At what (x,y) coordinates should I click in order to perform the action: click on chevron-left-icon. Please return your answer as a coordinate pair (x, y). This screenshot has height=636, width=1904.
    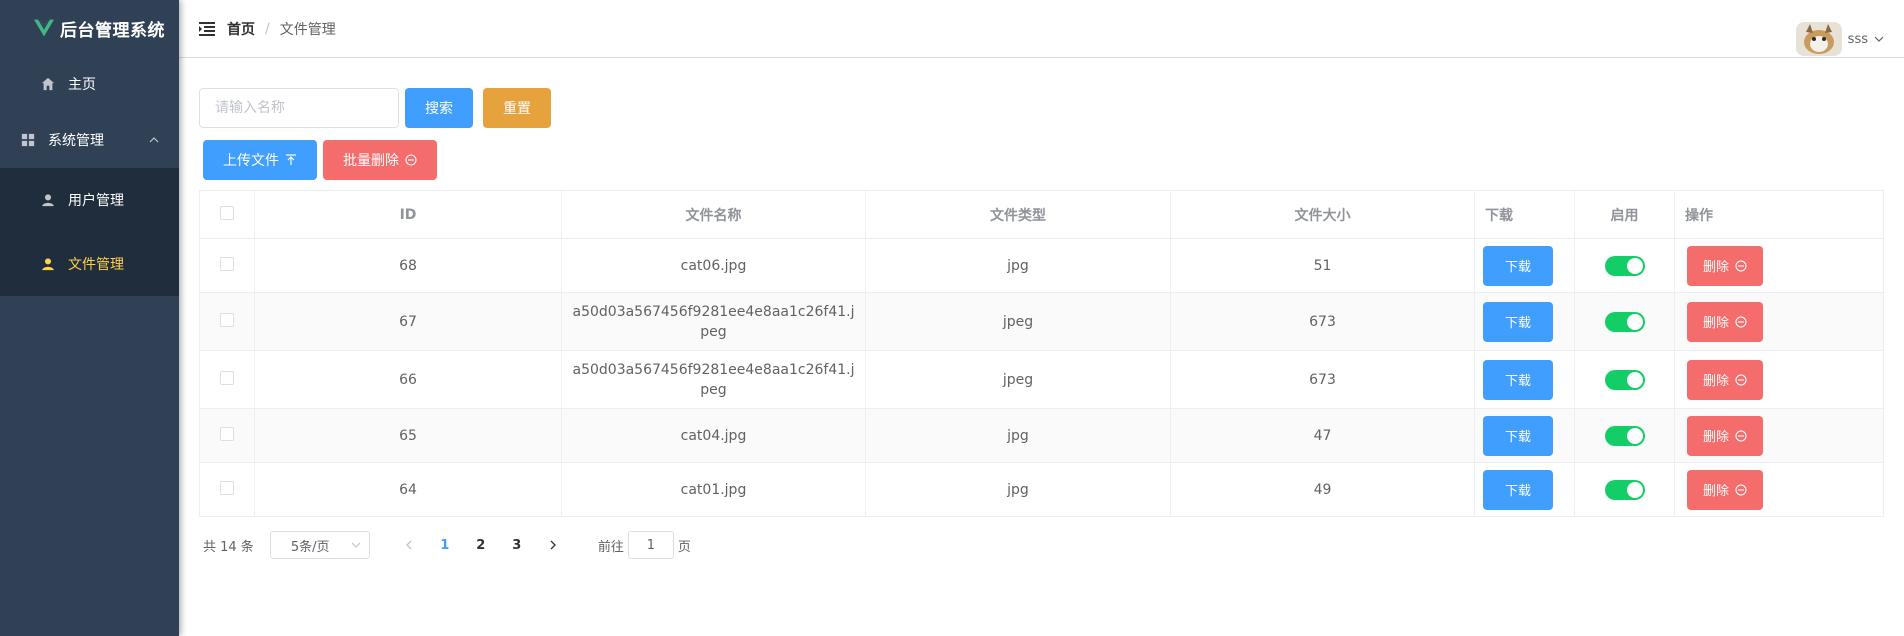
    Looking at the image, I should click on (408, 545).